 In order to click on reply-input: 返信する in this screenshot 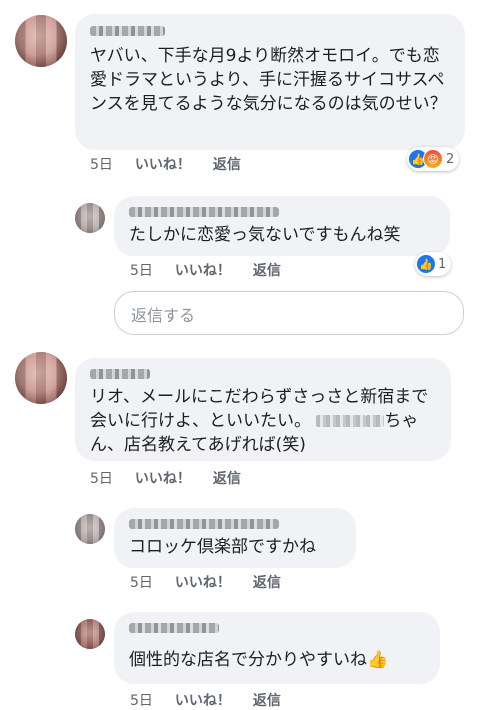, I will do `click(289, 313)`.